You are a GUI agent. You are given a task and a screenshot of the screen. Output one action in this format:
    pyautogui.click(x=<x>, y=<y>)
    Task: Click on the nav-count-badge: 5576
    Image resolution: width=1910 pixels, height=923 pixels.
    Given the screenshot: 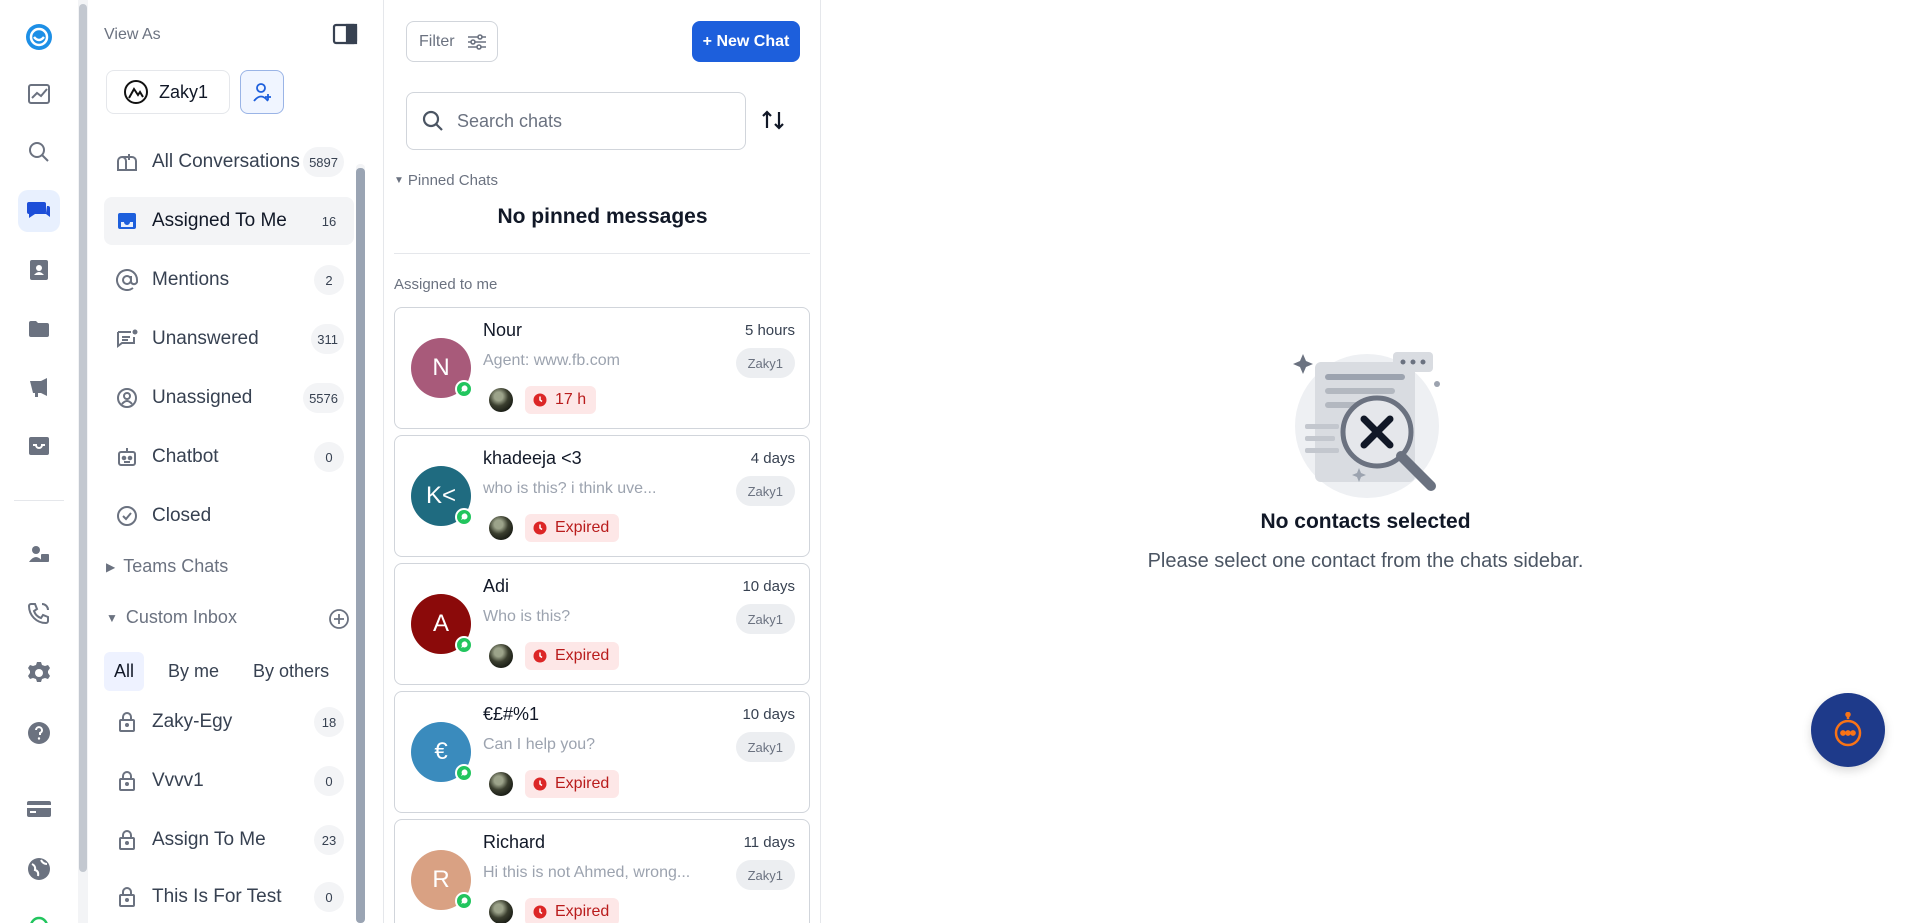 What is the action you would take?
    pyautogui.click(x=323, y=398)
    